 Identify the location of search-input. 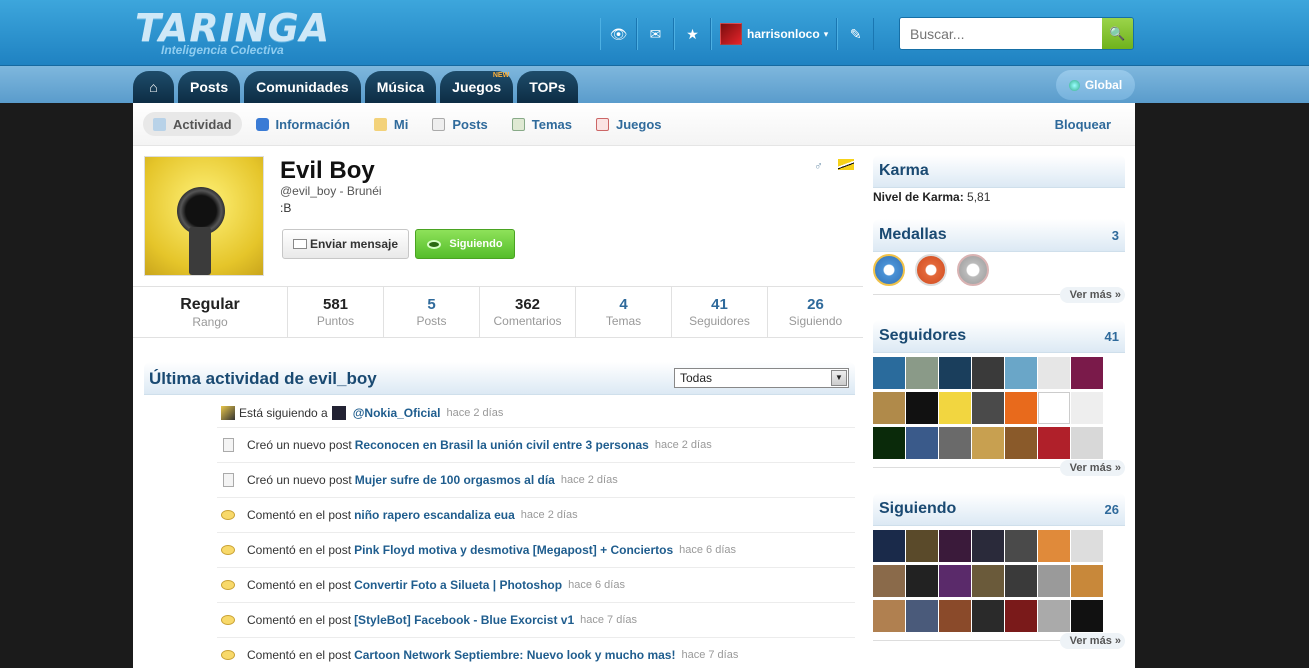
(1001, 33).